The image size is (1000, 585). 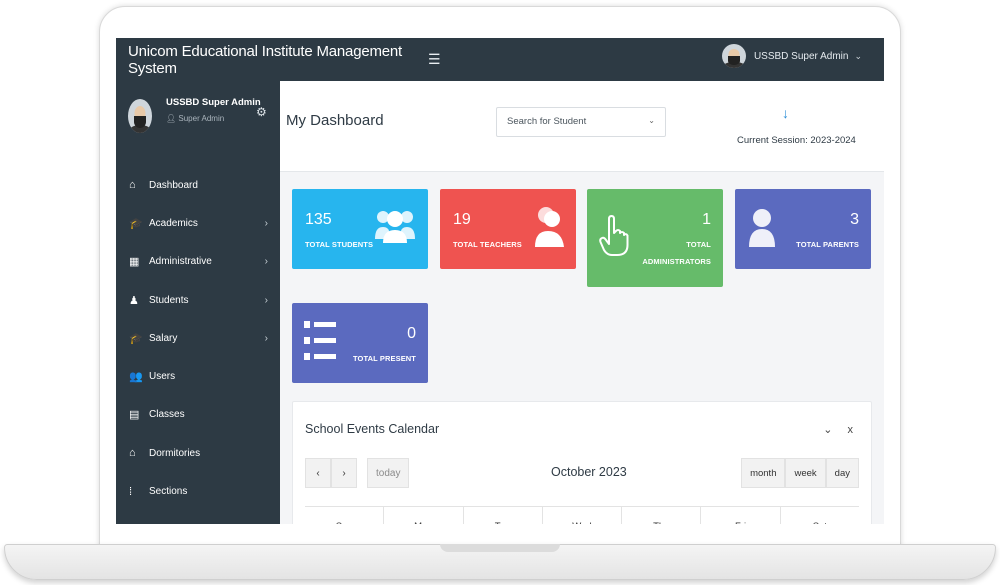 I want to click on prev-month-button: ‹, so click(x=318, y=473).